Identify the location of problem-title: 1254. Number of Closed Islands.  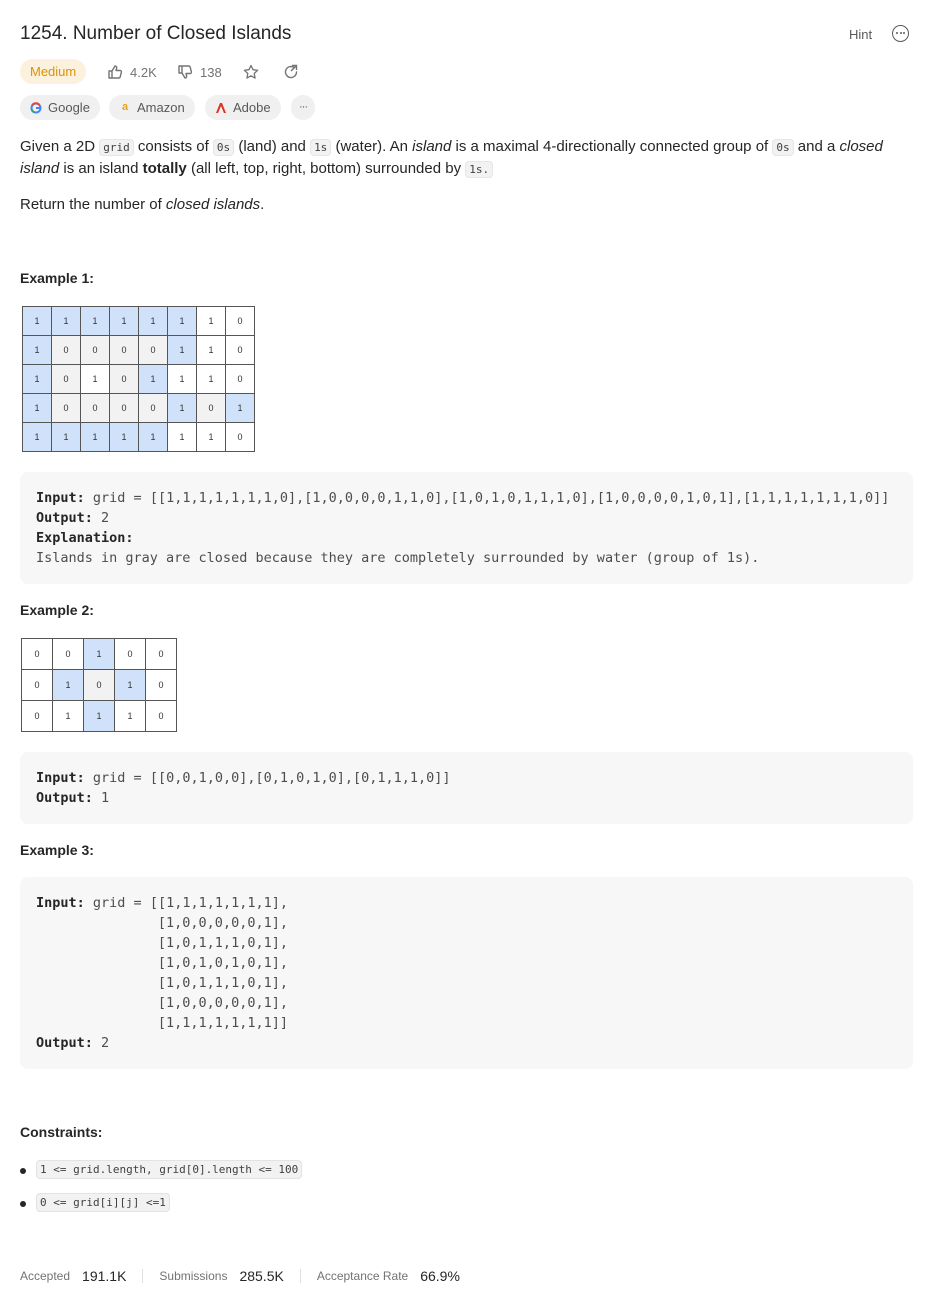
(156, 33).